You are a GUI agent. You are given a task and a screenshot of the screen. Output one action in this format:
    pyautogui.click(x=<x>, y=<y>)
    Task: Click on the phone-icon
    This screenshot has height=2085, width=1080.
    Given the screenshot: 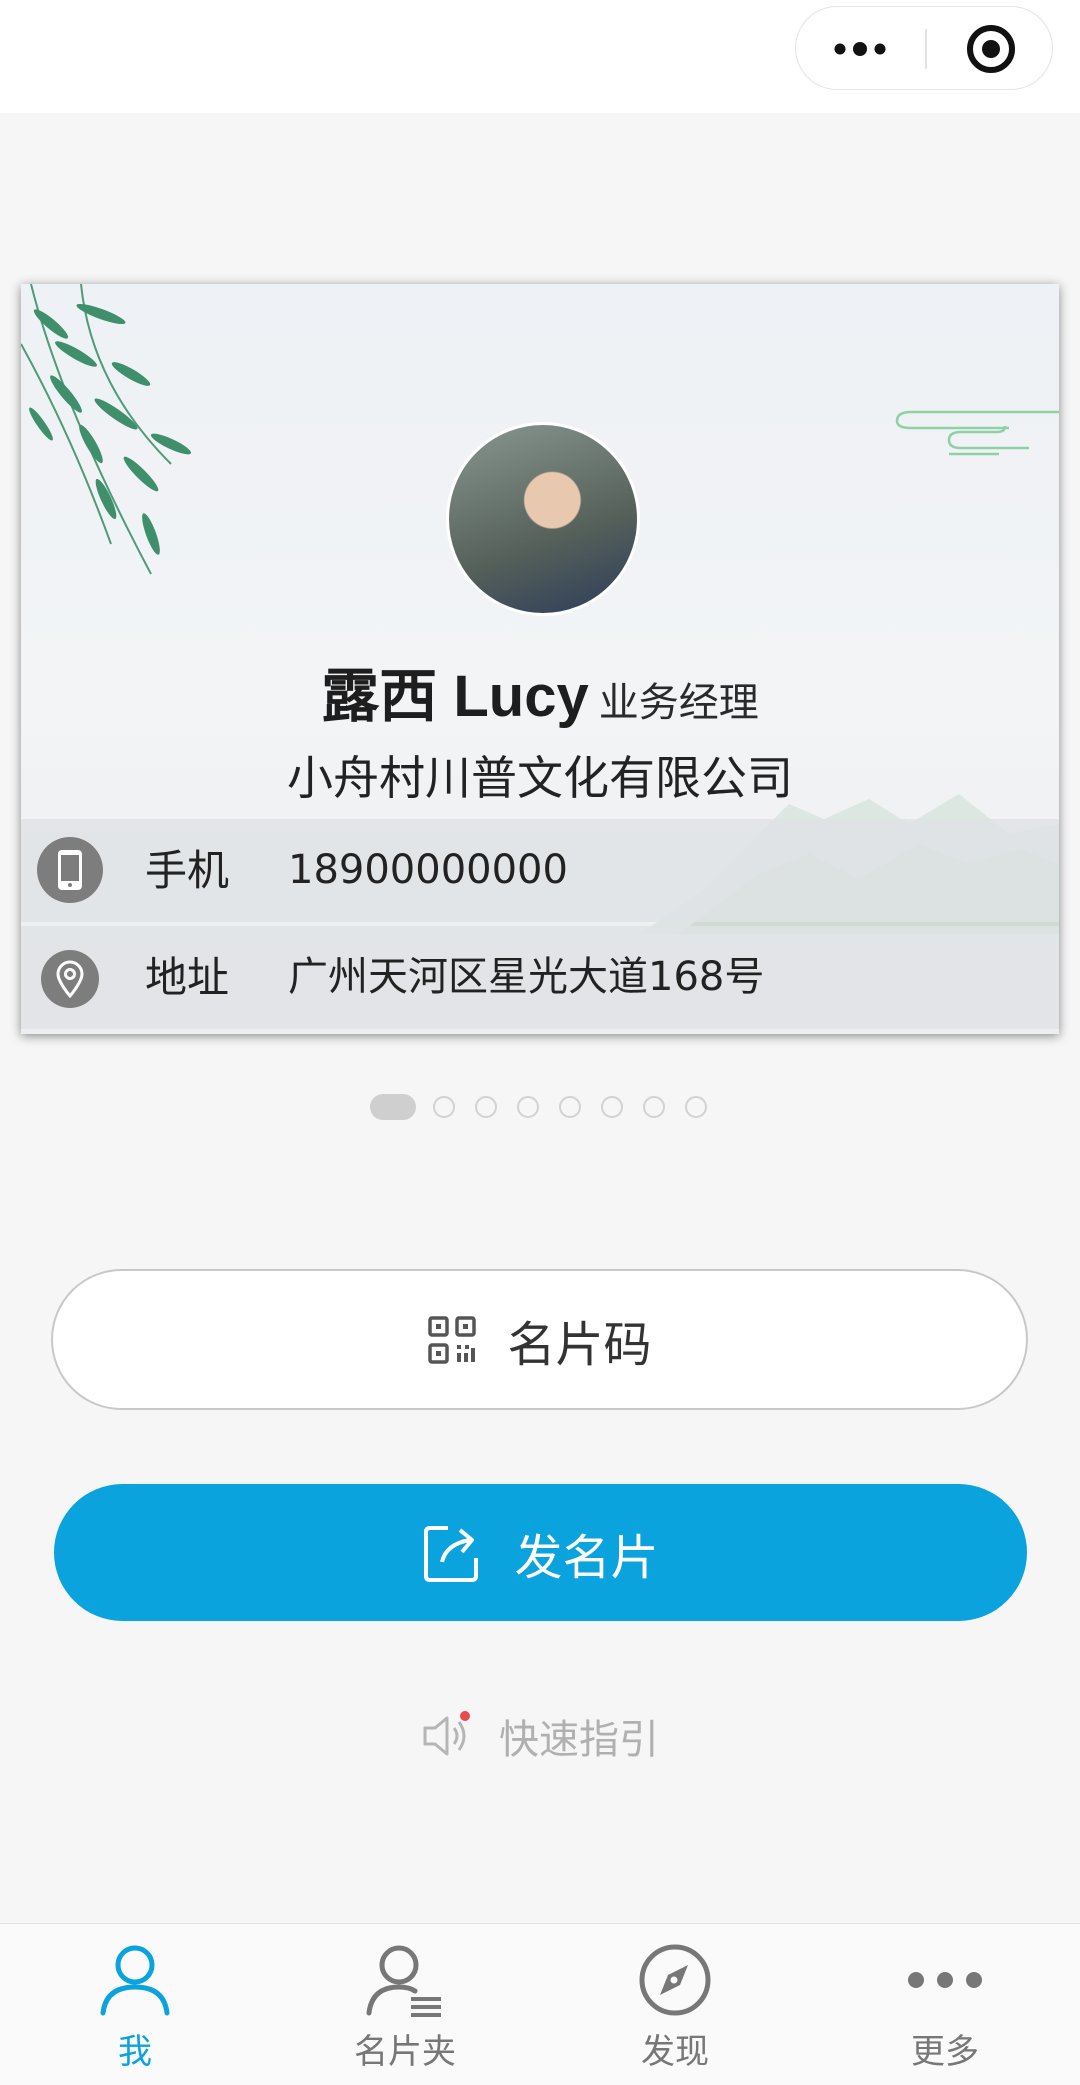 What is the action you would take?
    pyautogui.click(x=70, y=870)
    